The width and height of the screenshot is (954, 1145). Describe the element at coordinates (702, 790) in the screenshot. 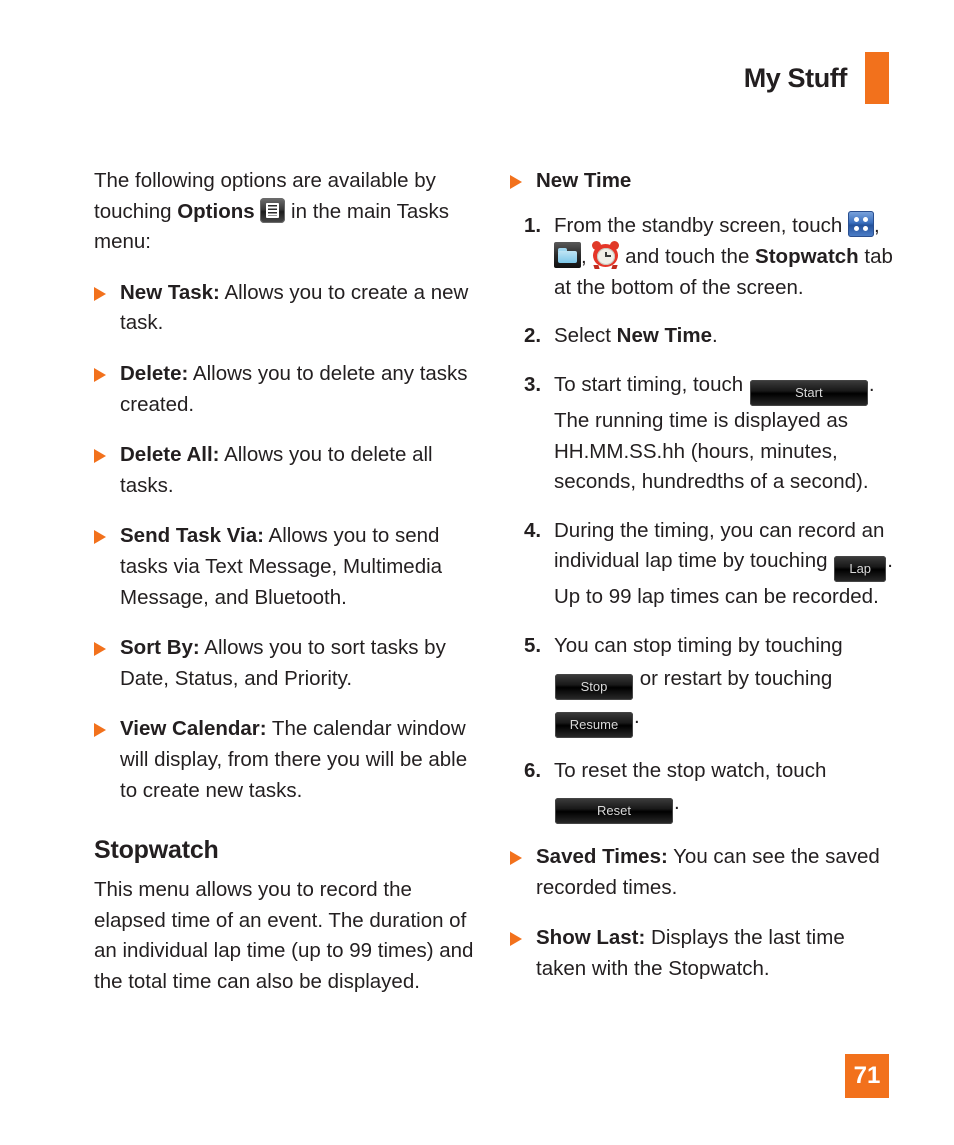

I see `numbered-step: 6. To reset the stop watch, touch Reset.` at that location.